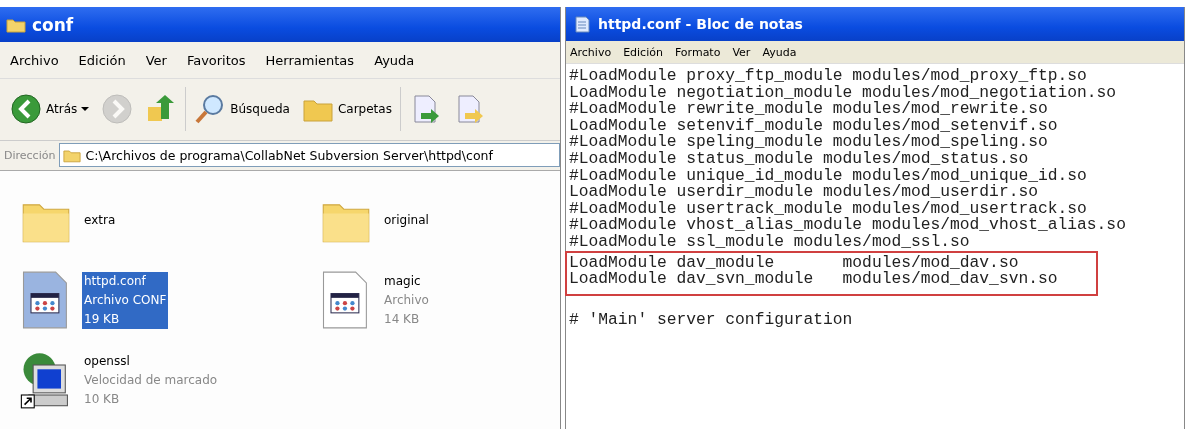  What do you see at coordinates (242, 109) in the screenshot?
I see `toolbar-button: Búsqueda` at bounding box center [242, 109].